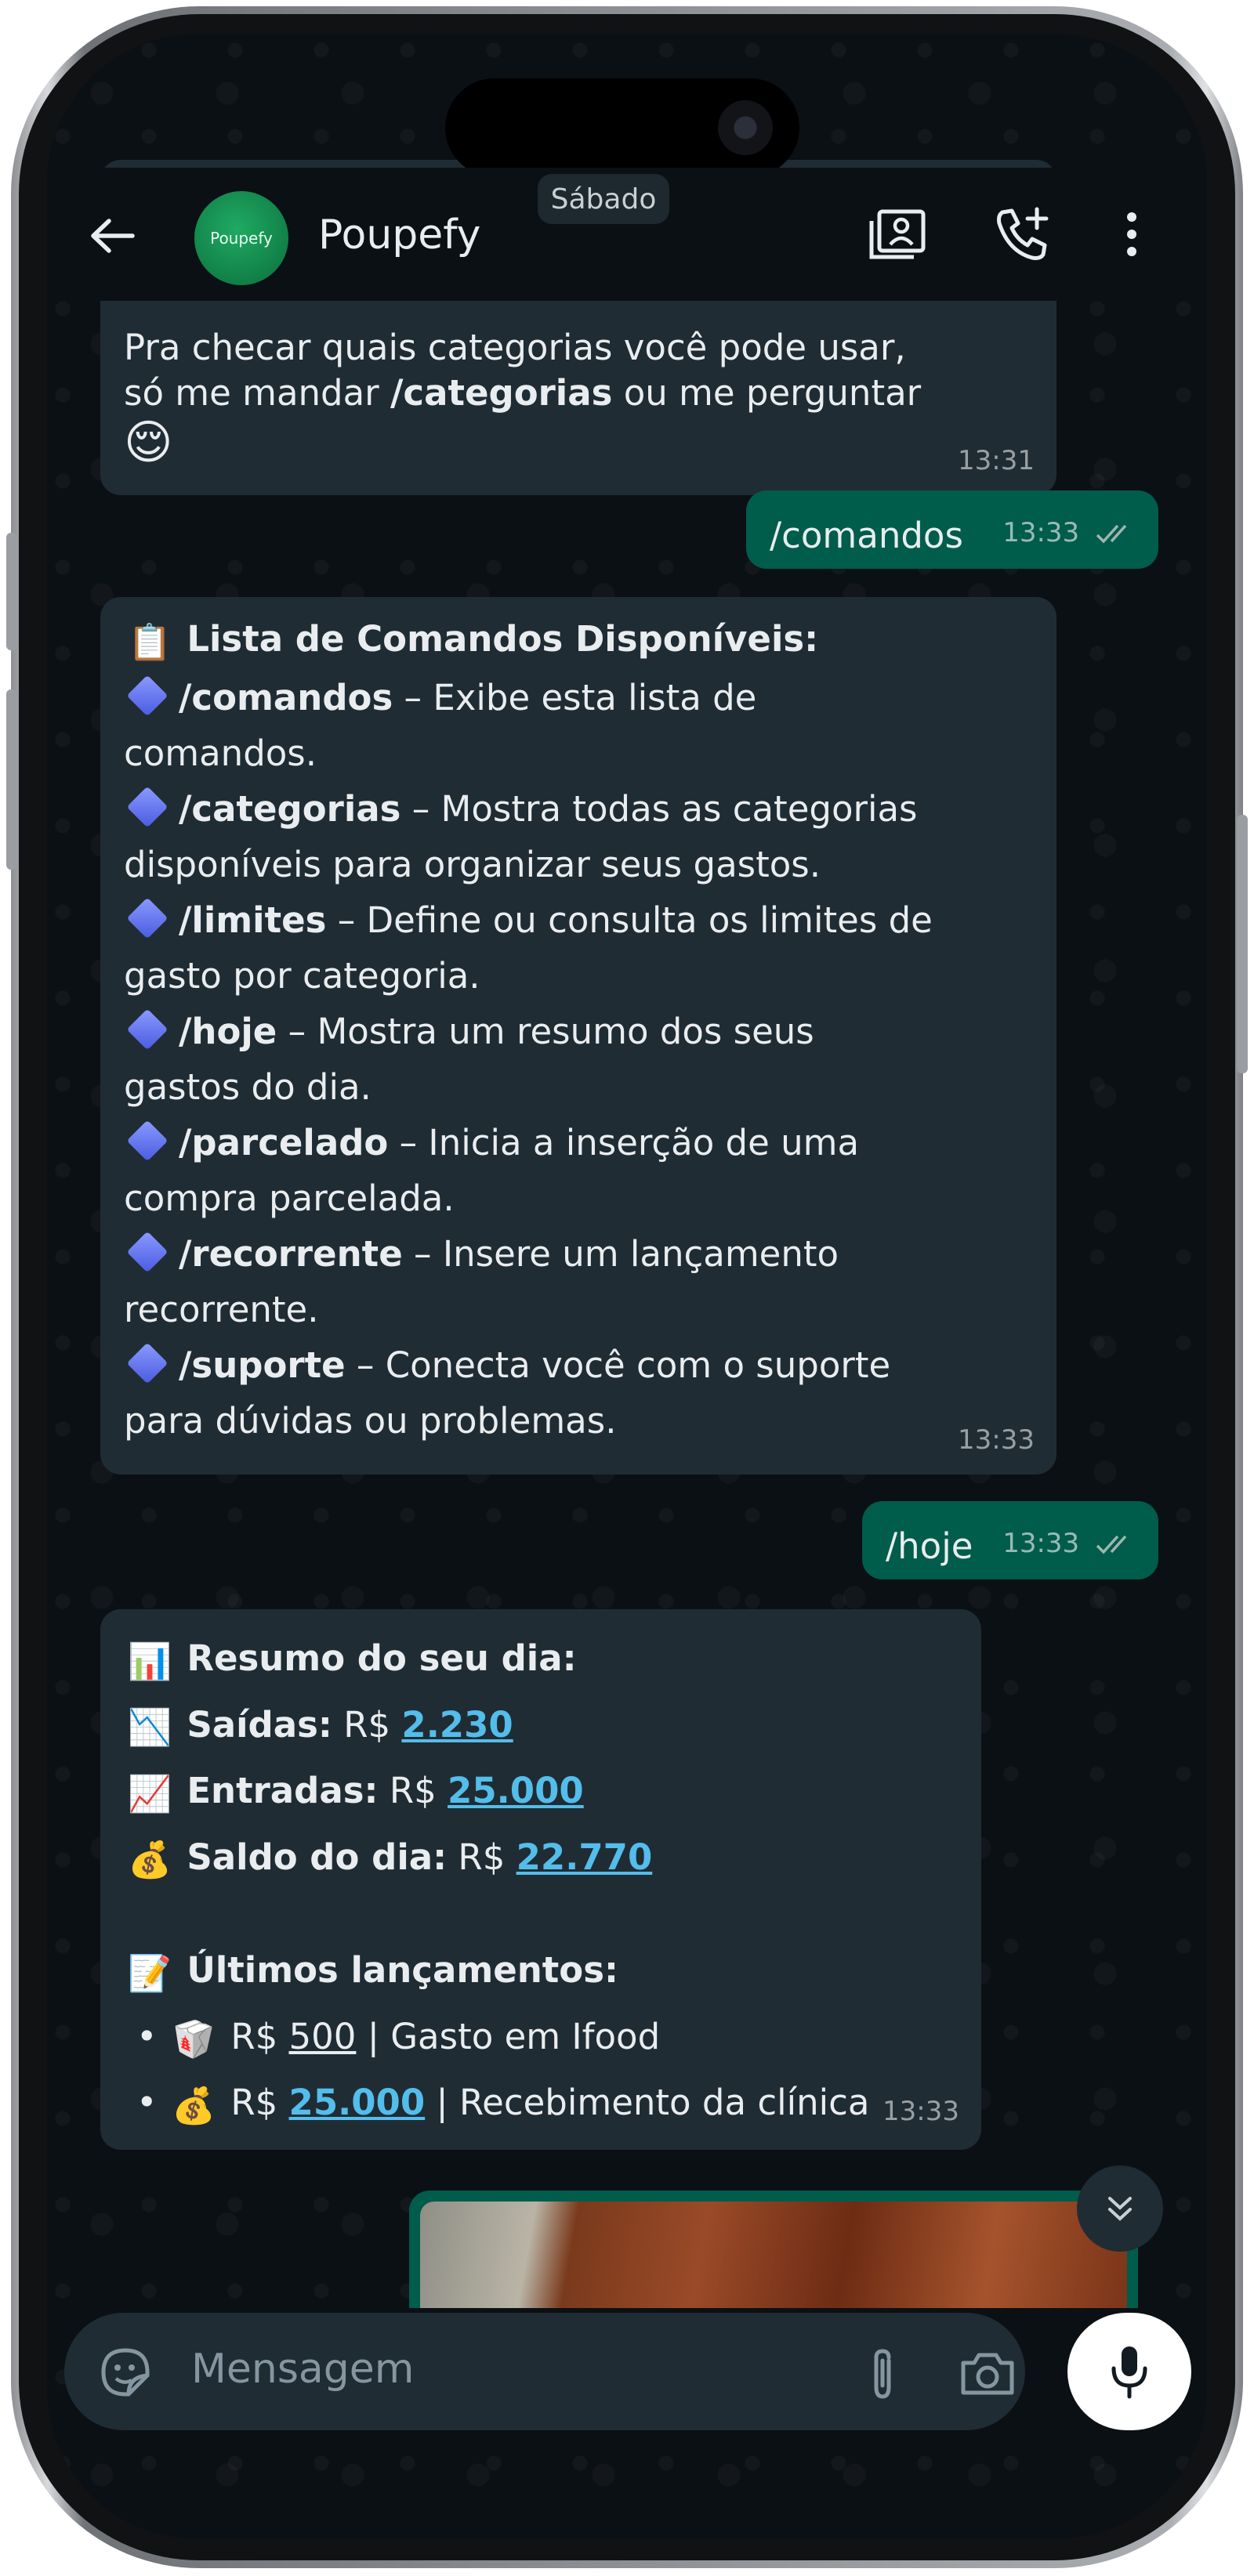 The width and height of the screenshot is (1254, 2576). What do you see at coordinates (773, 2255) in the screenshot?
I see `image-preview` at bounding box center [773, 2255].